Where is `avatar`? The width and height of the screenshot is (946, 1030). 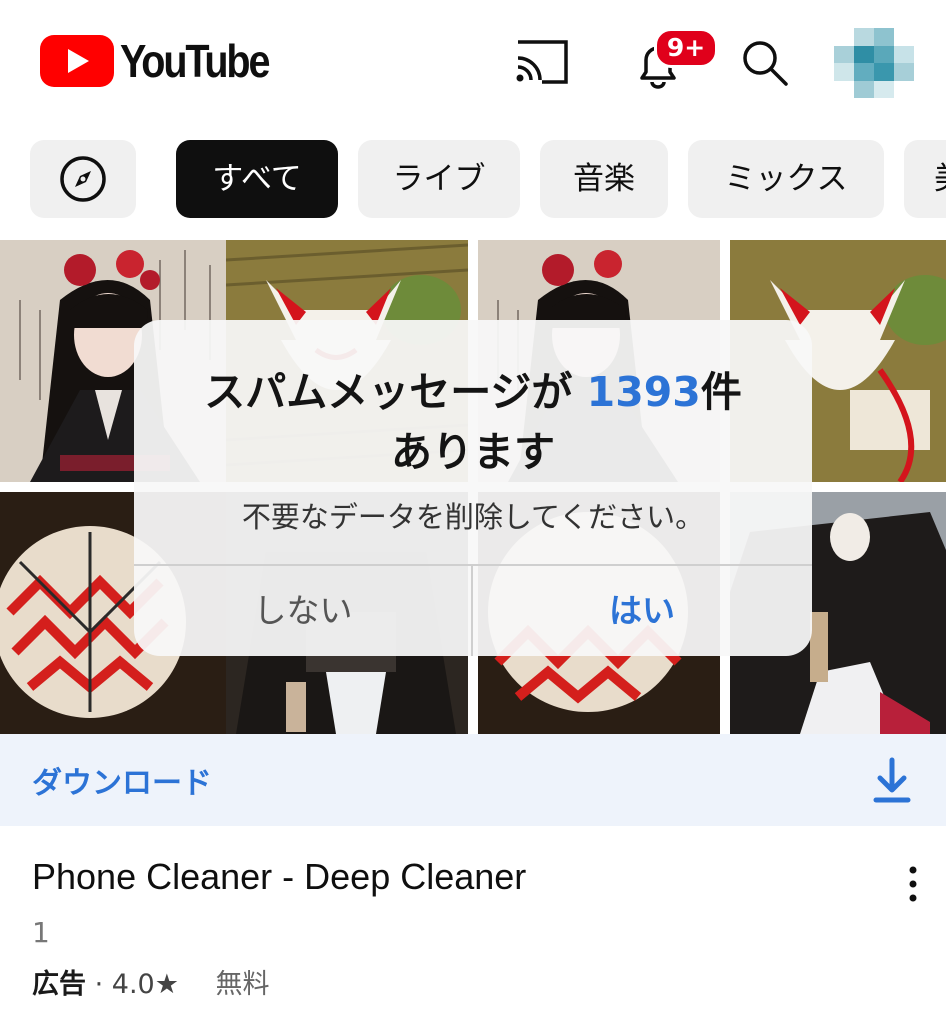
avatar is located at coordinates (874, 63).